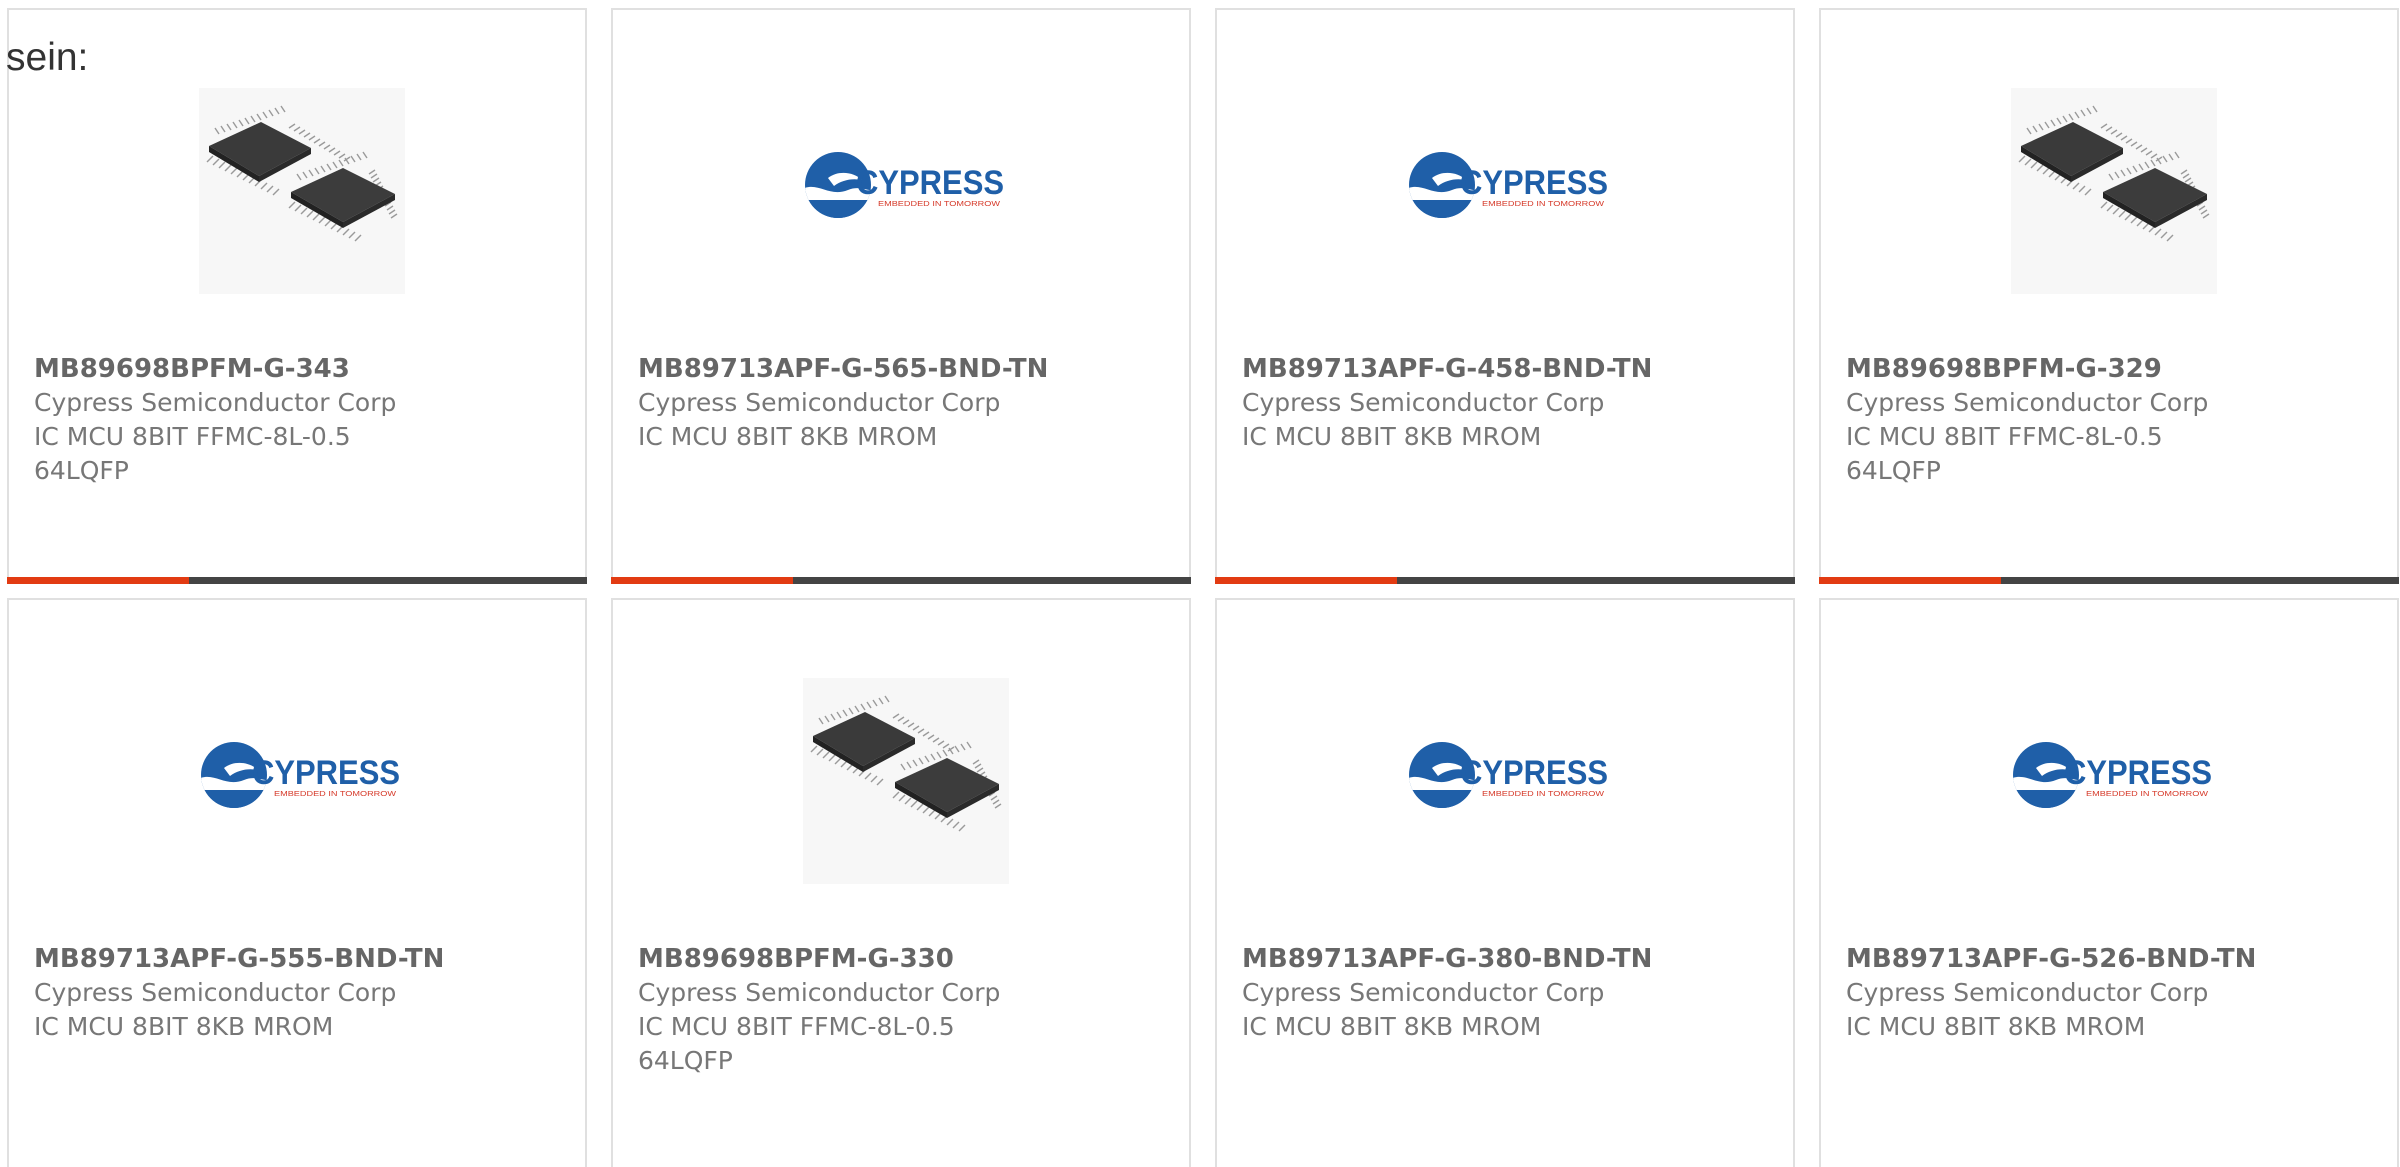 This screenshot has height=1167, width=2400. Describe the element at coordinates (908, 369) in the screenshot. I see `product-part-number: MB89713APF-G-565-BND-TN` at that location.